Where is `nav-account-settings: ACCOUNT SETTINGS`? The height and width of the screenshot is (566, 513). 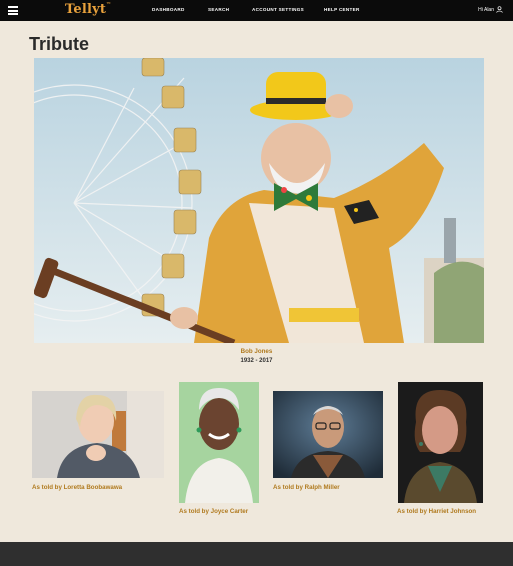 nav-account-settings: ACCOUNT SETTINGS is located at coordinates (278, 9).